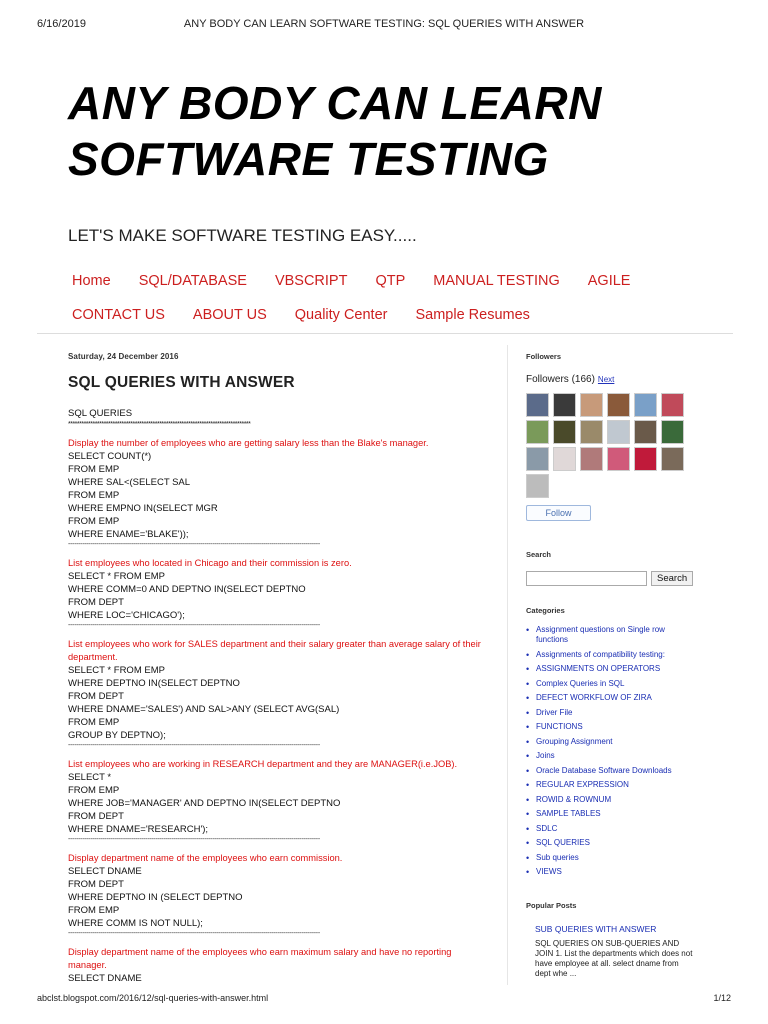  I want to click on post-title: SQL QUERIES WITH ANSWER, so click(278, 383).